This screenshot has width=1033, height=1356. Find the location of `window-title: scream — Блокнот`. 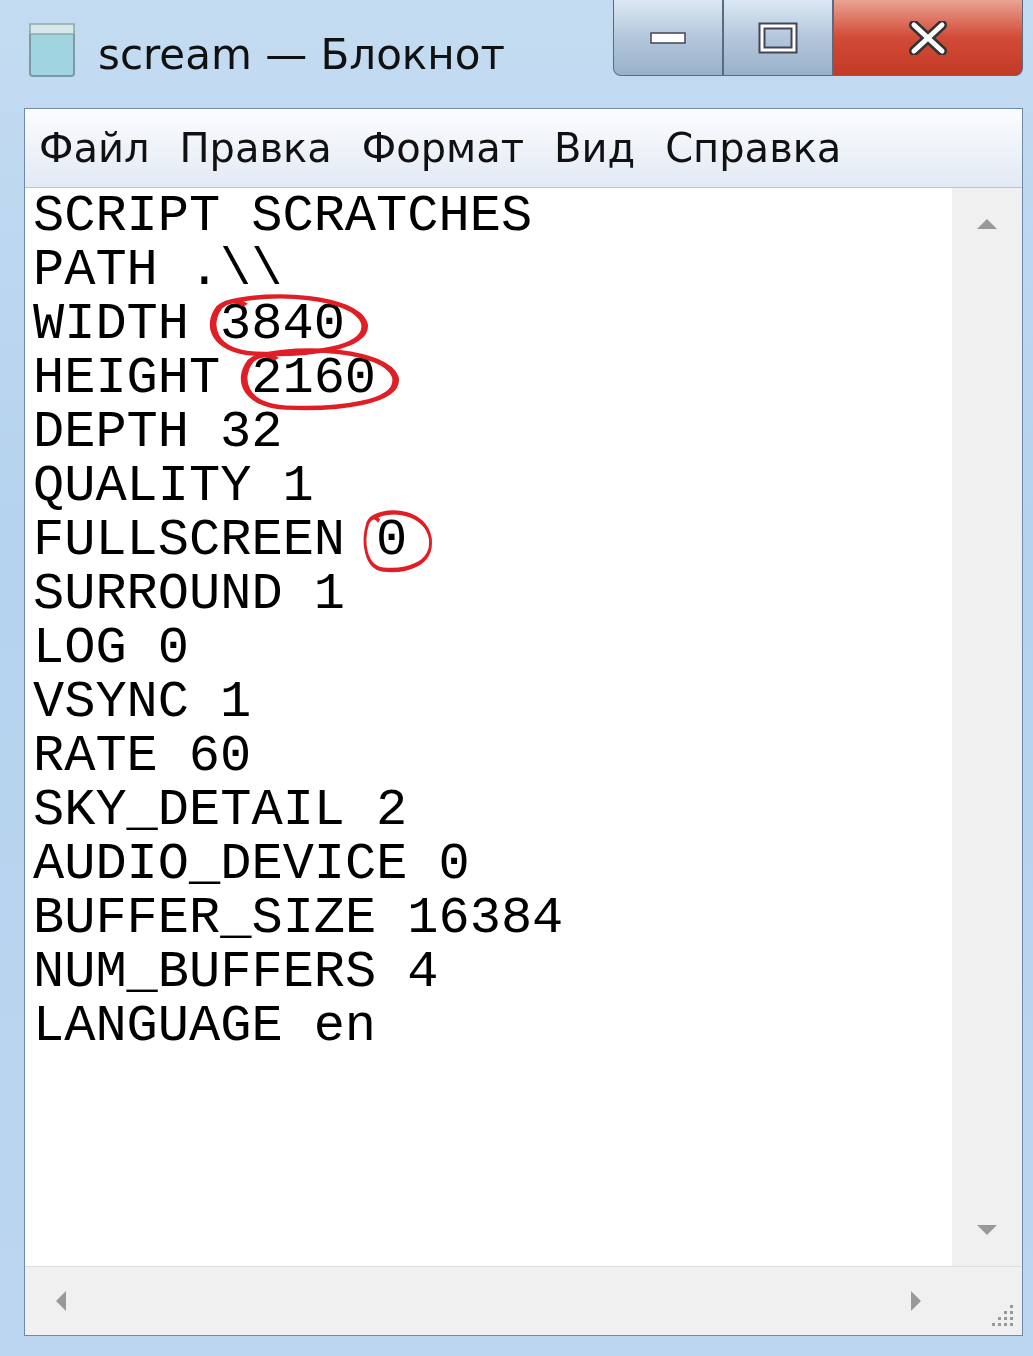

window-title: scream — Блокнот is located at coordinates (301, 54).